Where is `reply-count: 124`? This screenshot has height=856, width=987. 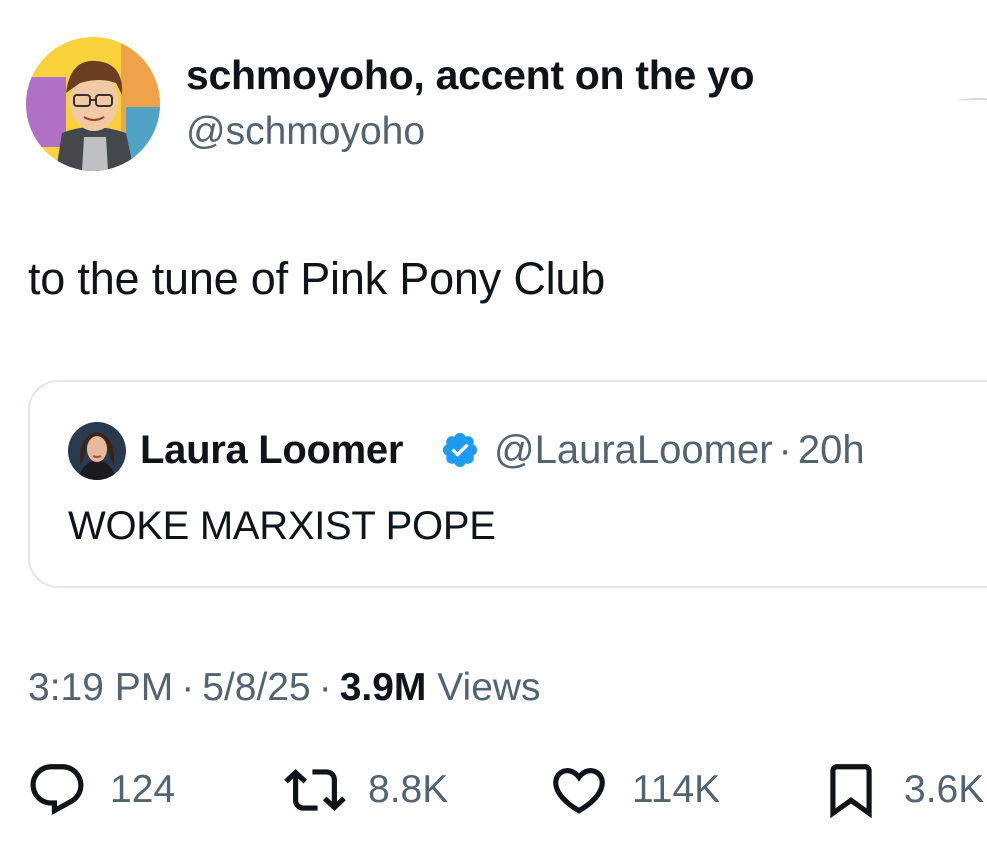 reply-count: 124 is located at coordinates (143, 789).